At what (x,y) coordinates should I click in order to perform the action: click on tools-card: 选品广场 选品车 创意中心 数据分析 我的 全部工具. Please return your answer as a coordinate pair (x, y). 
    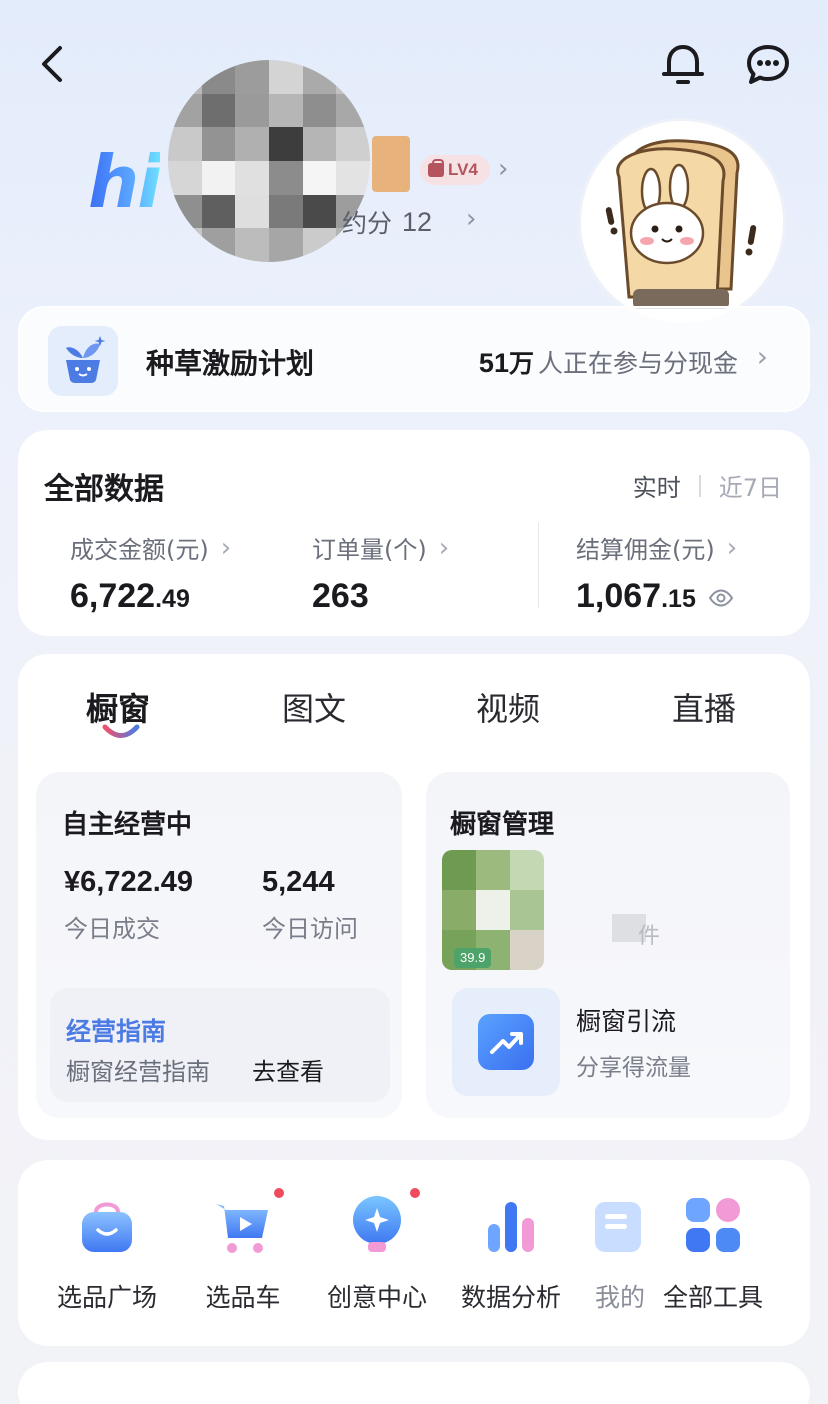
    Looking at the image, I should click on (414, 1253).